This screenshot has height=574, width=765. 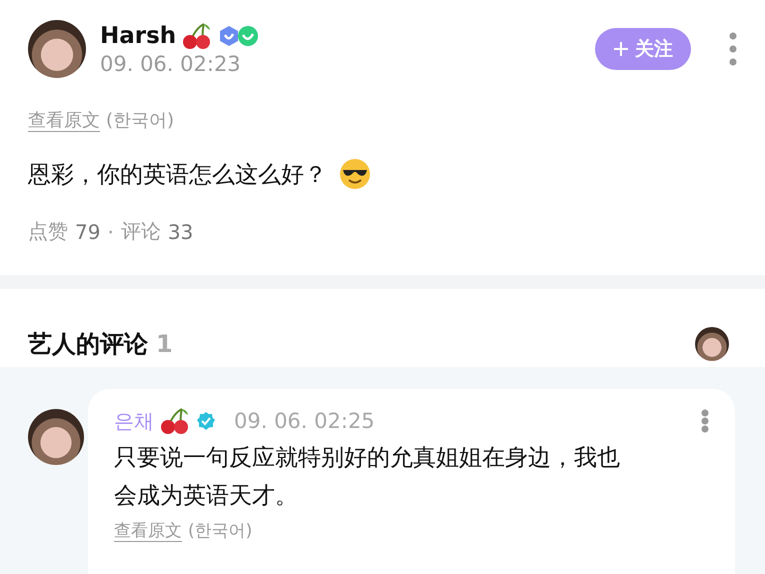 What do you see at coordinates (305, 421) in the screenshot?
I see `comment-time: 09. 06. 02:25` at bounding box center [305, 421].